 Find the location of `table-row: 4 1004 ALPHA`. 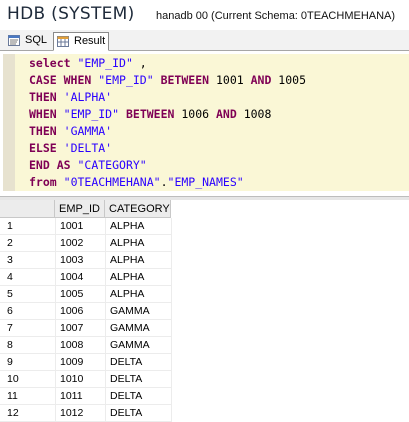

table-row: 4 1004 ALPHA is located at coordinates (85, 277).